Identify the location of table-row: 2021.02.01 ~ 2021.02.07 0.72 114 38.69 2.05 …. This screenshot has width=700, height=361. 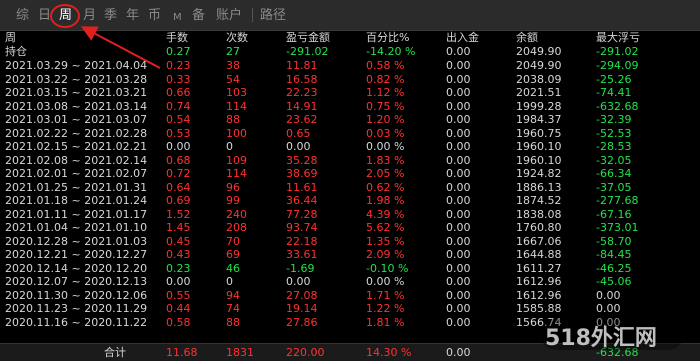
(350, 174).